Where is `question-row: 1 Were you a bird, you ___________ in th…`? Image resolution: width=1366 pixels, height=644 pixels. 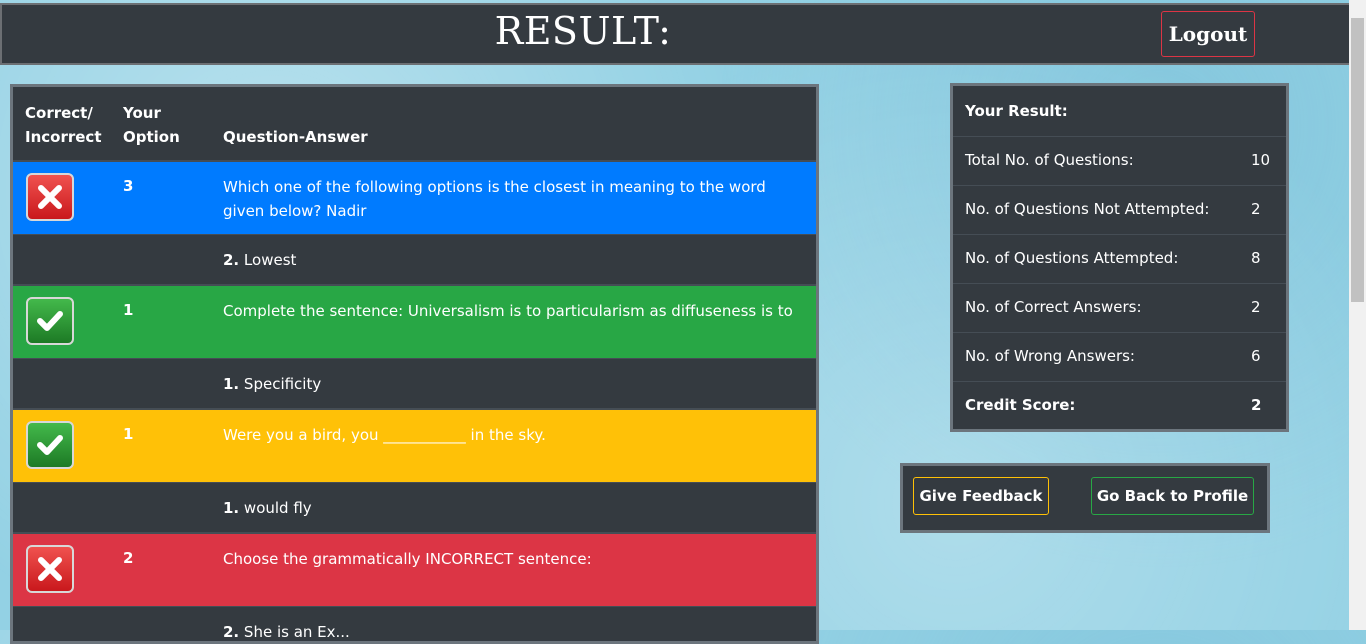
question-row: 1 Were you a bird, you ___________ in th… is located at coordinates (414, 445).